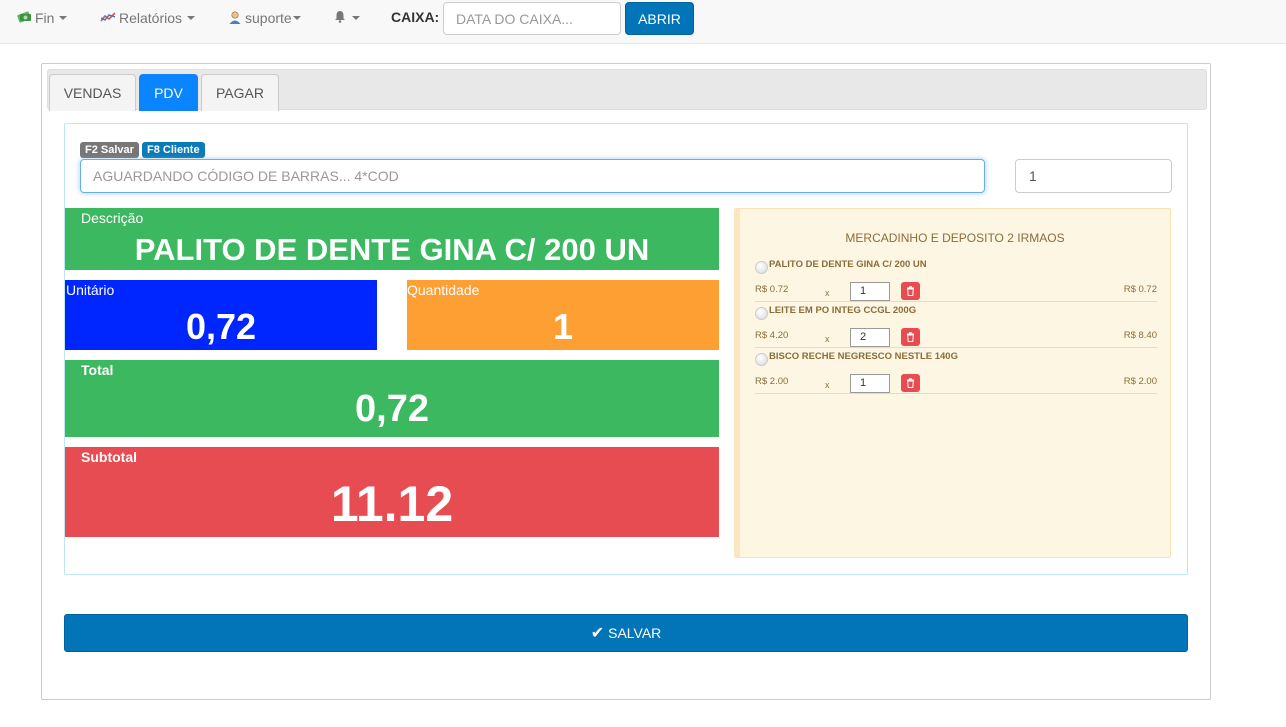  What do you see at coordinates (955, 238) in the screenshot?
I see `store-name: MERCADINHO E DEPOSITO 2 IRMAOS` at bounding box center [955, 238].